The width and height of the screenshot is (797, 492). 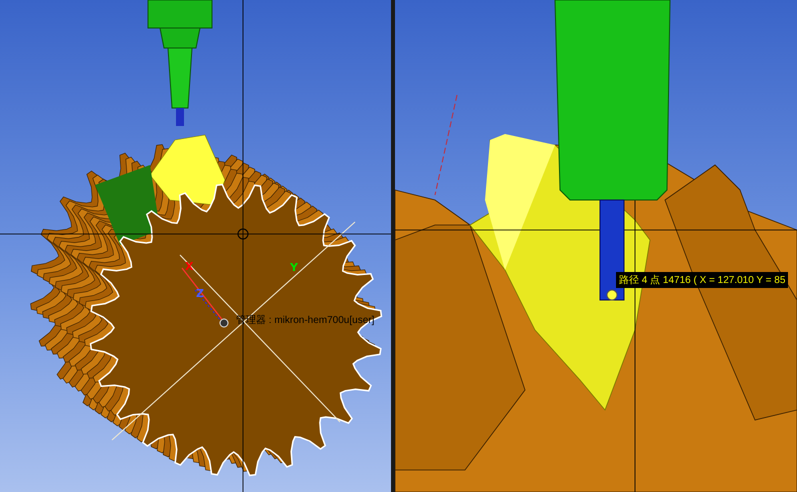 What do you see at coordinates (702, 280) in the screenshot?
I see `position-tooltip: 路径 4 点 14716 ( X = 127.010 Y = 85` at bounding box center [702, 280].